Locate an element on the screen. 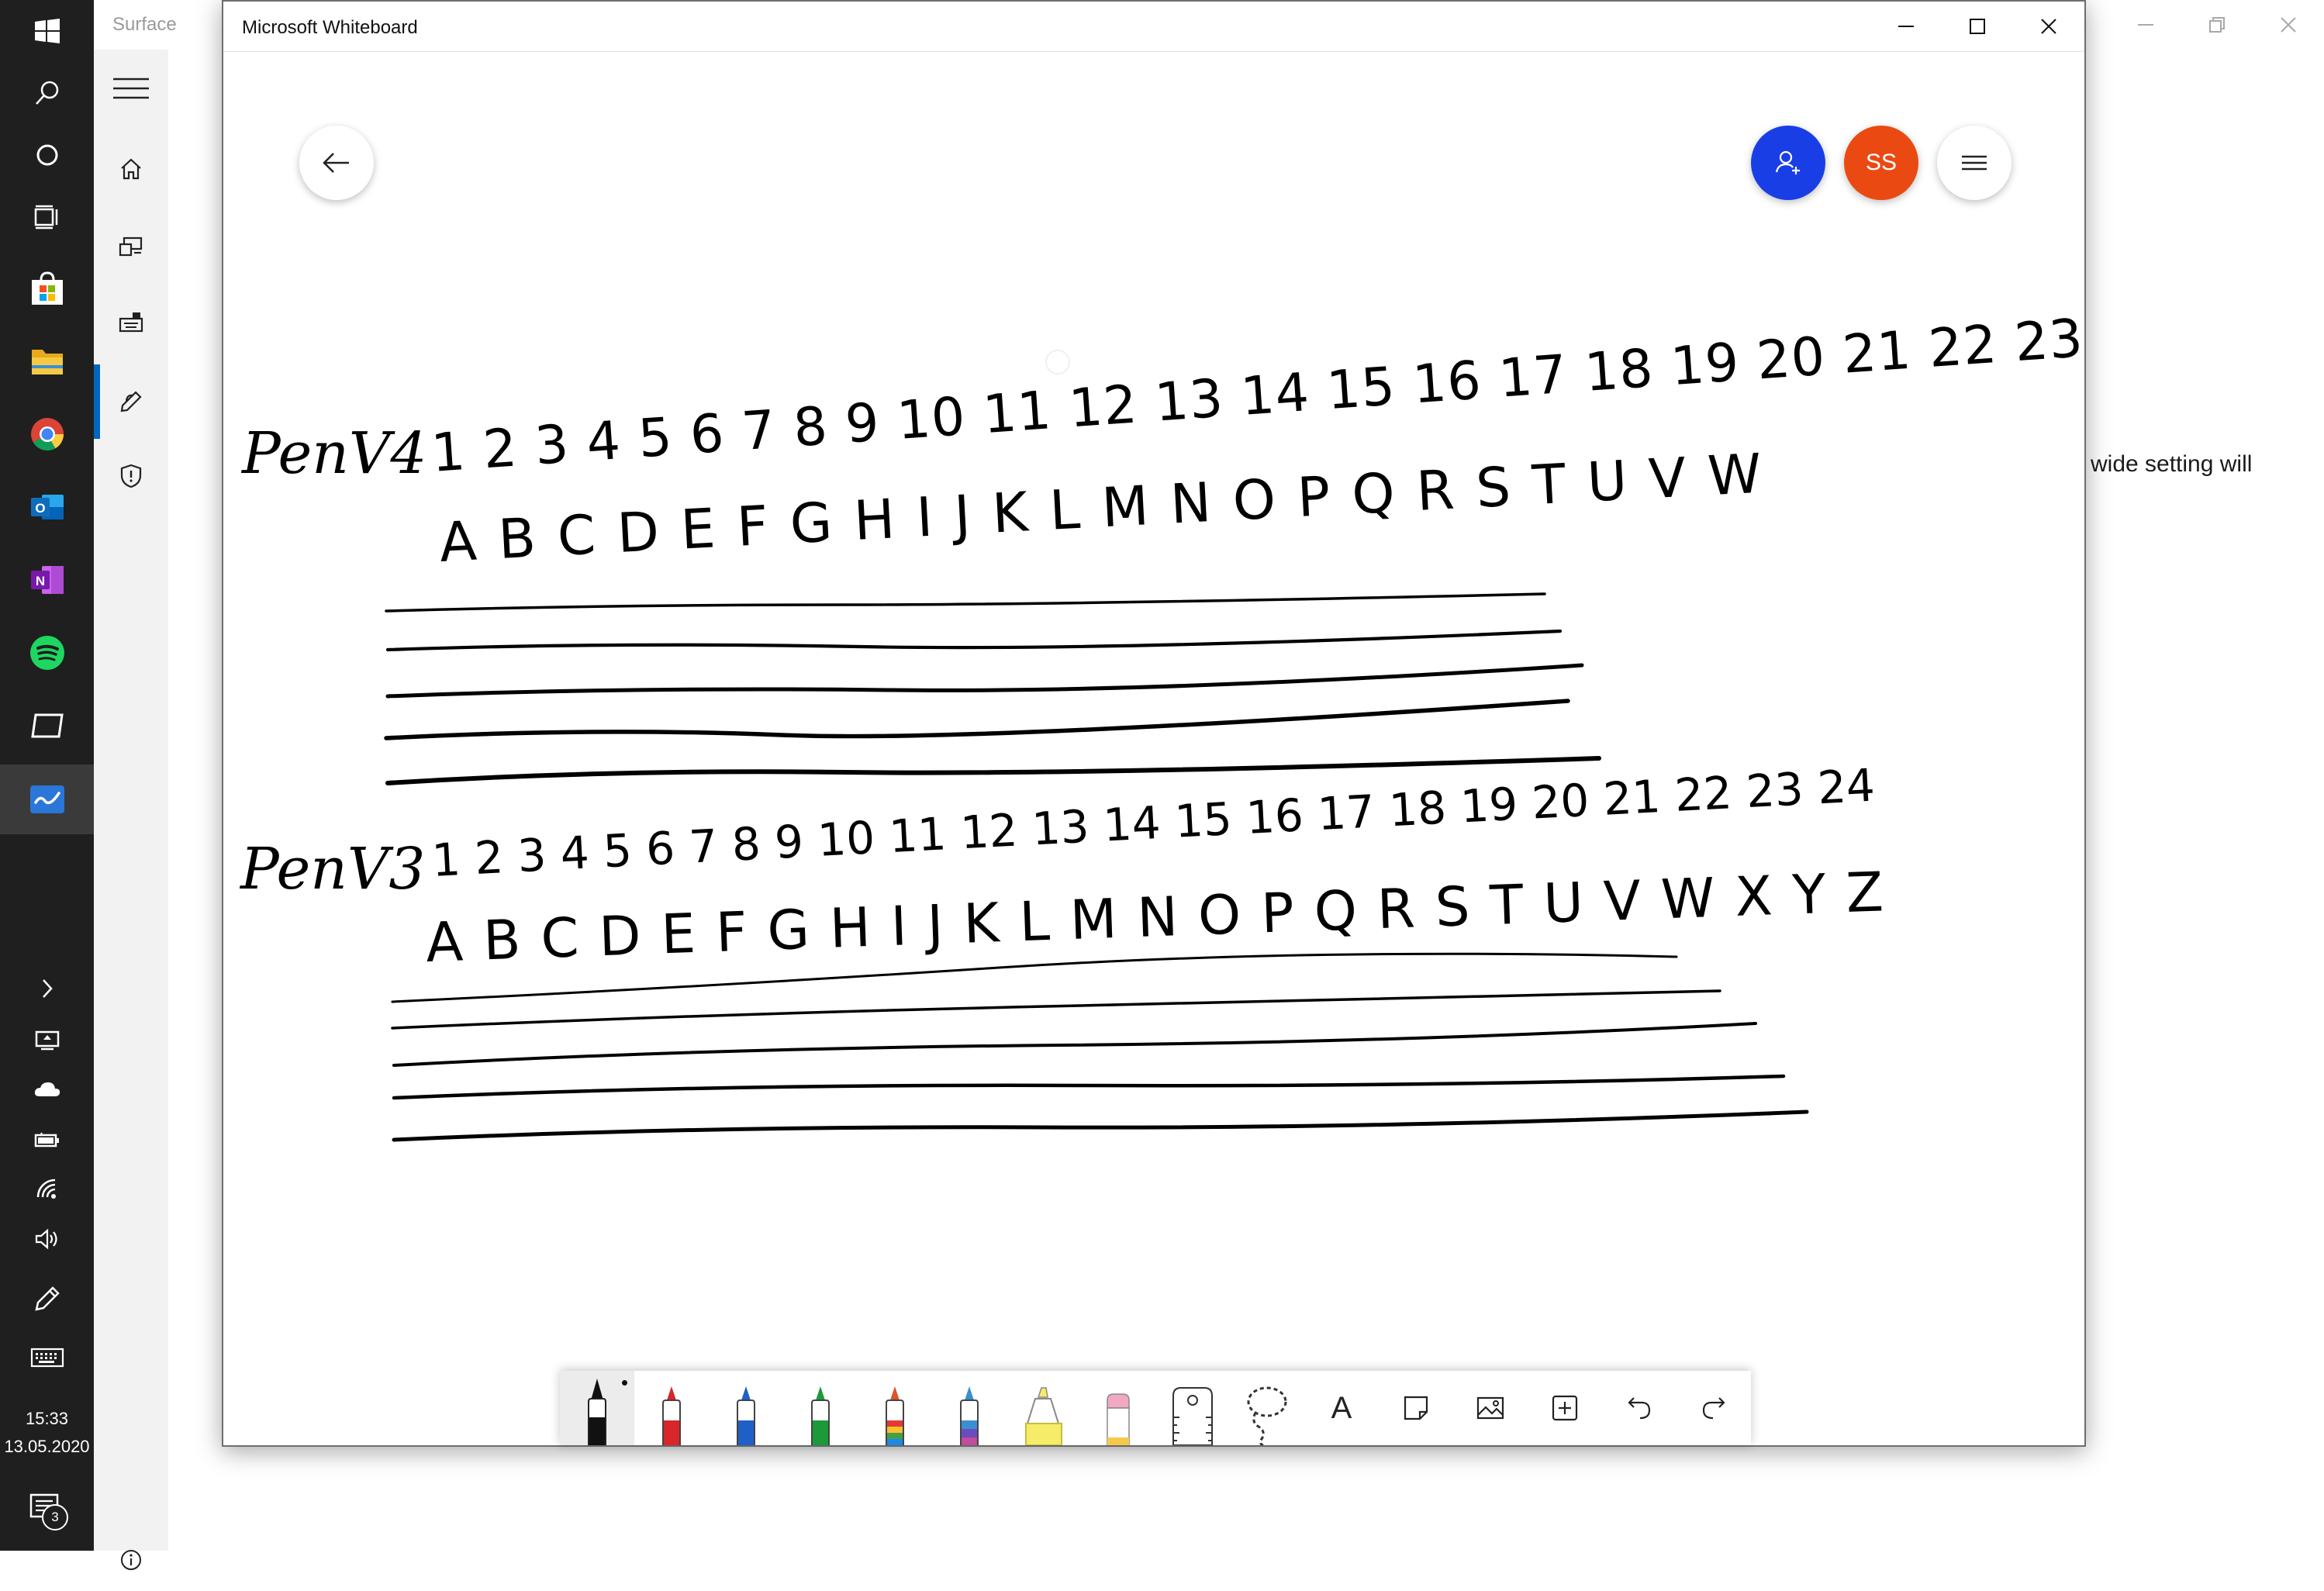 This screenshot has width=2324, height=1591. blue-pen is located at coordinates (746, 1408).